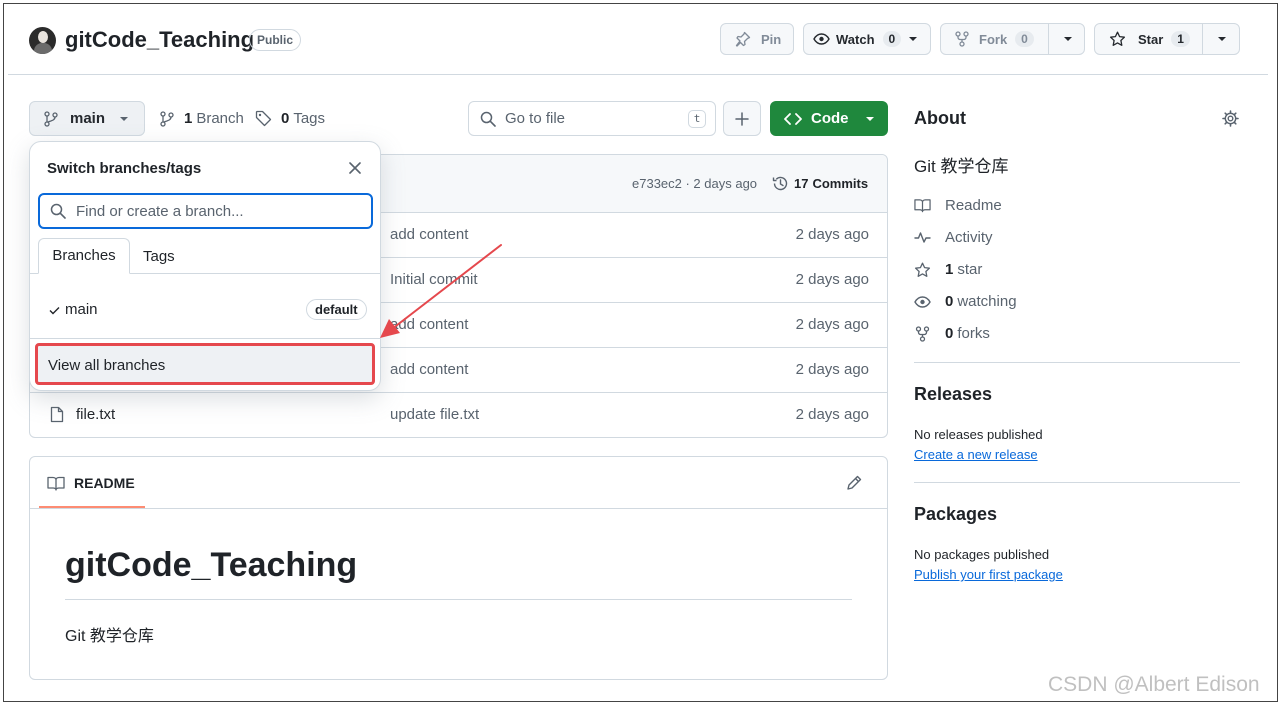 This screenshot has height=706, width=1283. I want to click on table-row: file.txt update file.txt 2 days ago, so click(458, 414).